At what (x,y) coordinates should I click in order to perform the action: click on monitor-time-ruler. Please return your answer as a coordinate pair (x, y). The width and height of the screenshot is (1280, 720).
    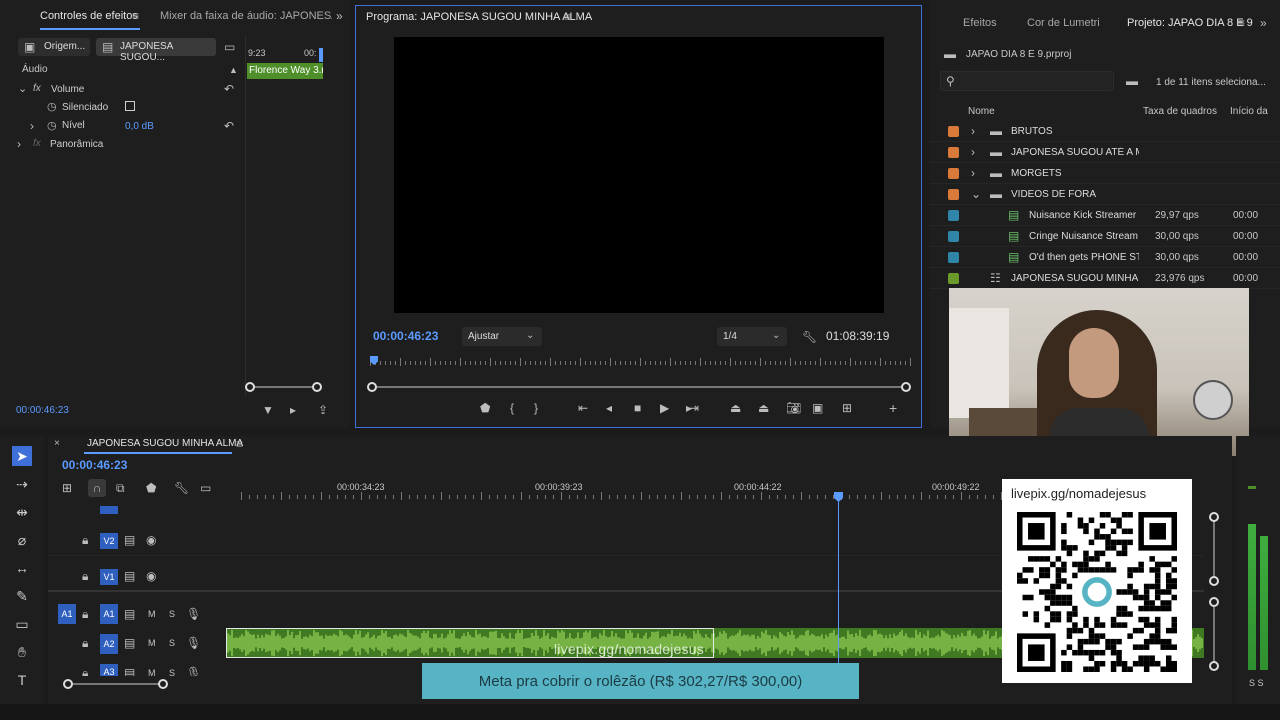
    Looking at the image, I should click on (640, 362).